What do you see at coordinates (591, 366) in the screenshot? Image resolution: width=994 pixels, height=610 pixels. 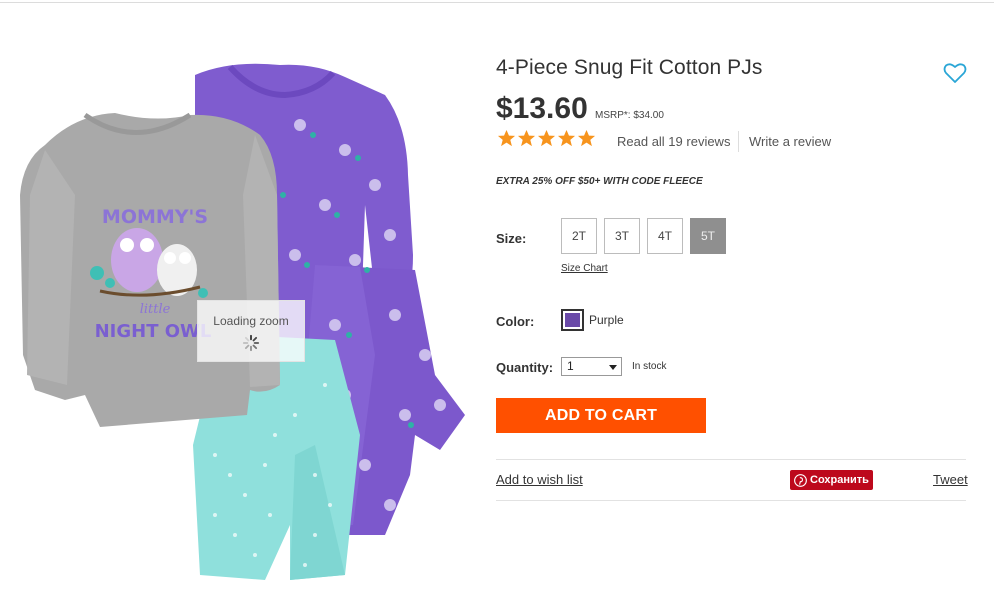 I see `quantity-select: 1` at bounding box center [591, 366].